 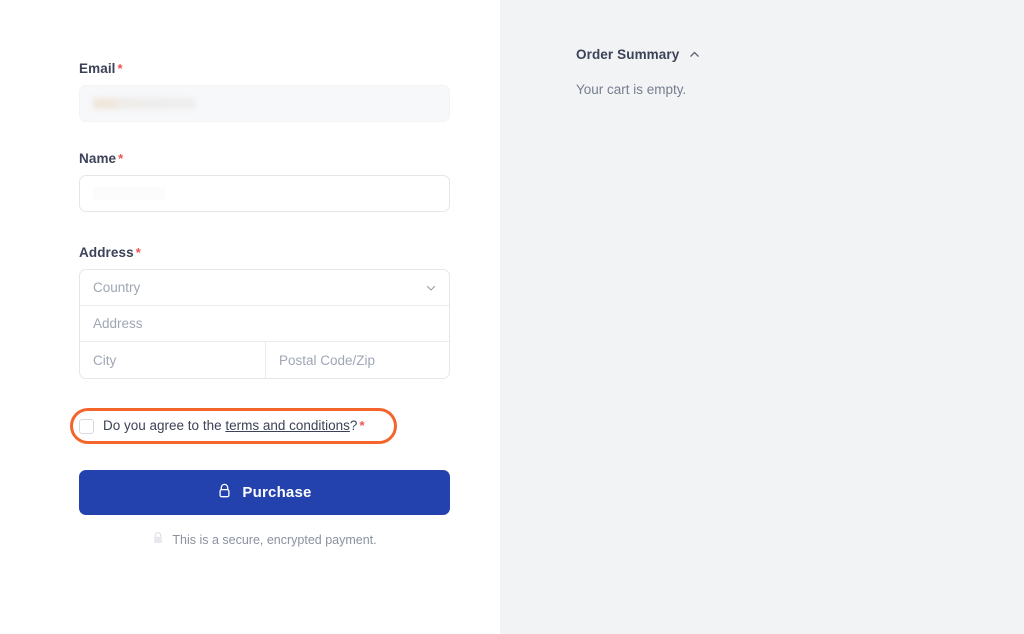 What do you see at coordinates (362, 425) in the screenshot?
I see `terms-required-asterisk: *` at bounding box center [362, 425].